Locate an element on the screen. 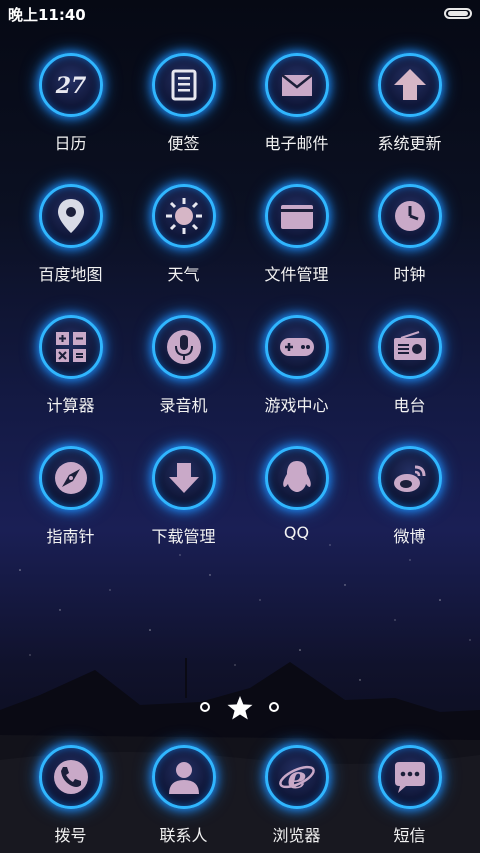 The width and height of the screenshot is (480, 853). svg-text: 27 is located at coordinates (70, 86).